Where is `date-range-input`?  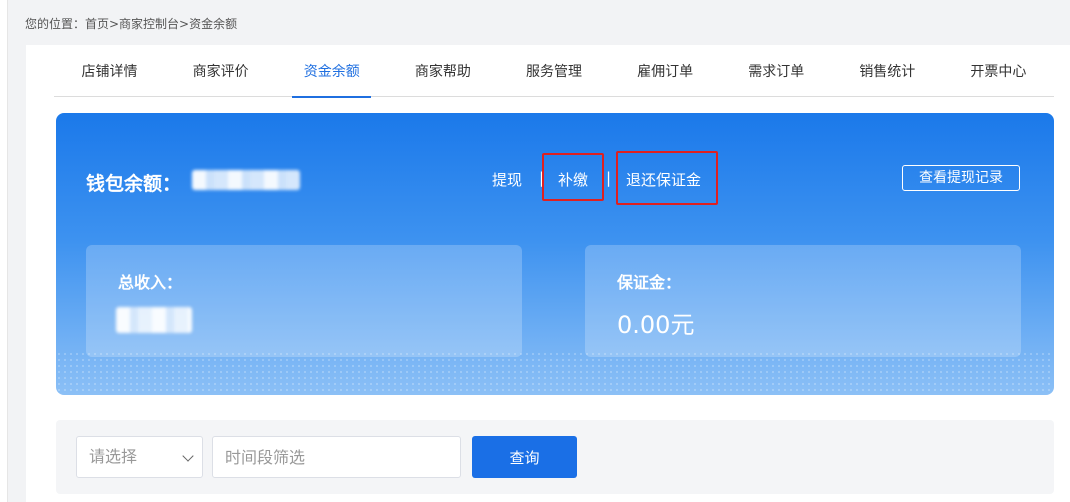 date-range-input is located at coordinates (336, 457).